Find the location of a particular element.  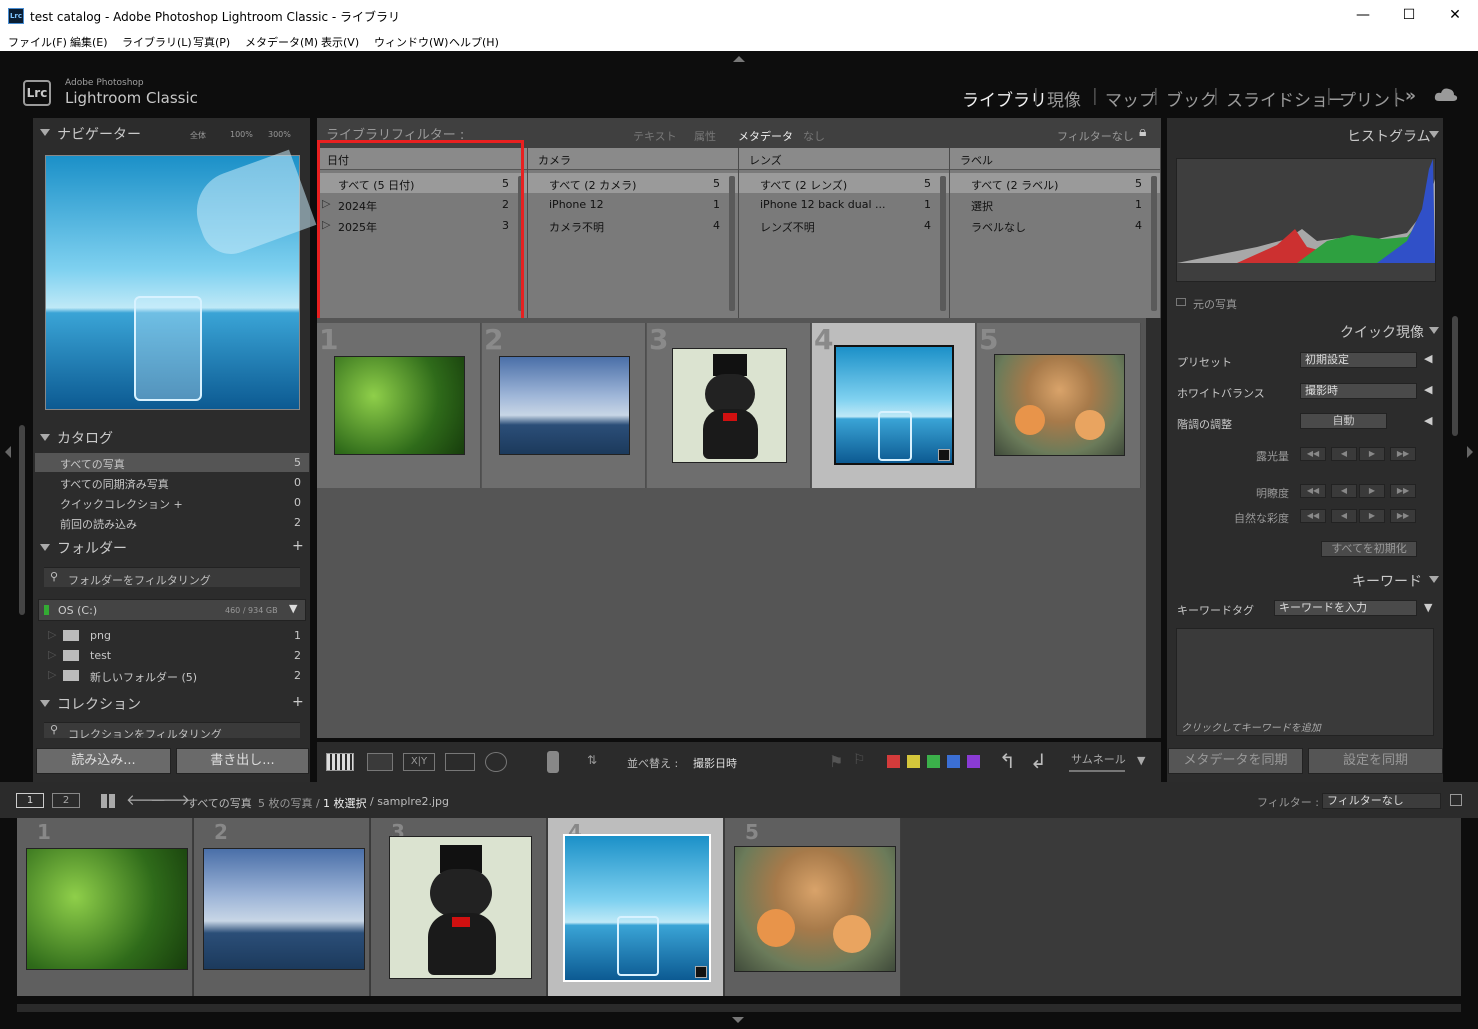

collapse-top-icon is located at coordinates (739, 59).